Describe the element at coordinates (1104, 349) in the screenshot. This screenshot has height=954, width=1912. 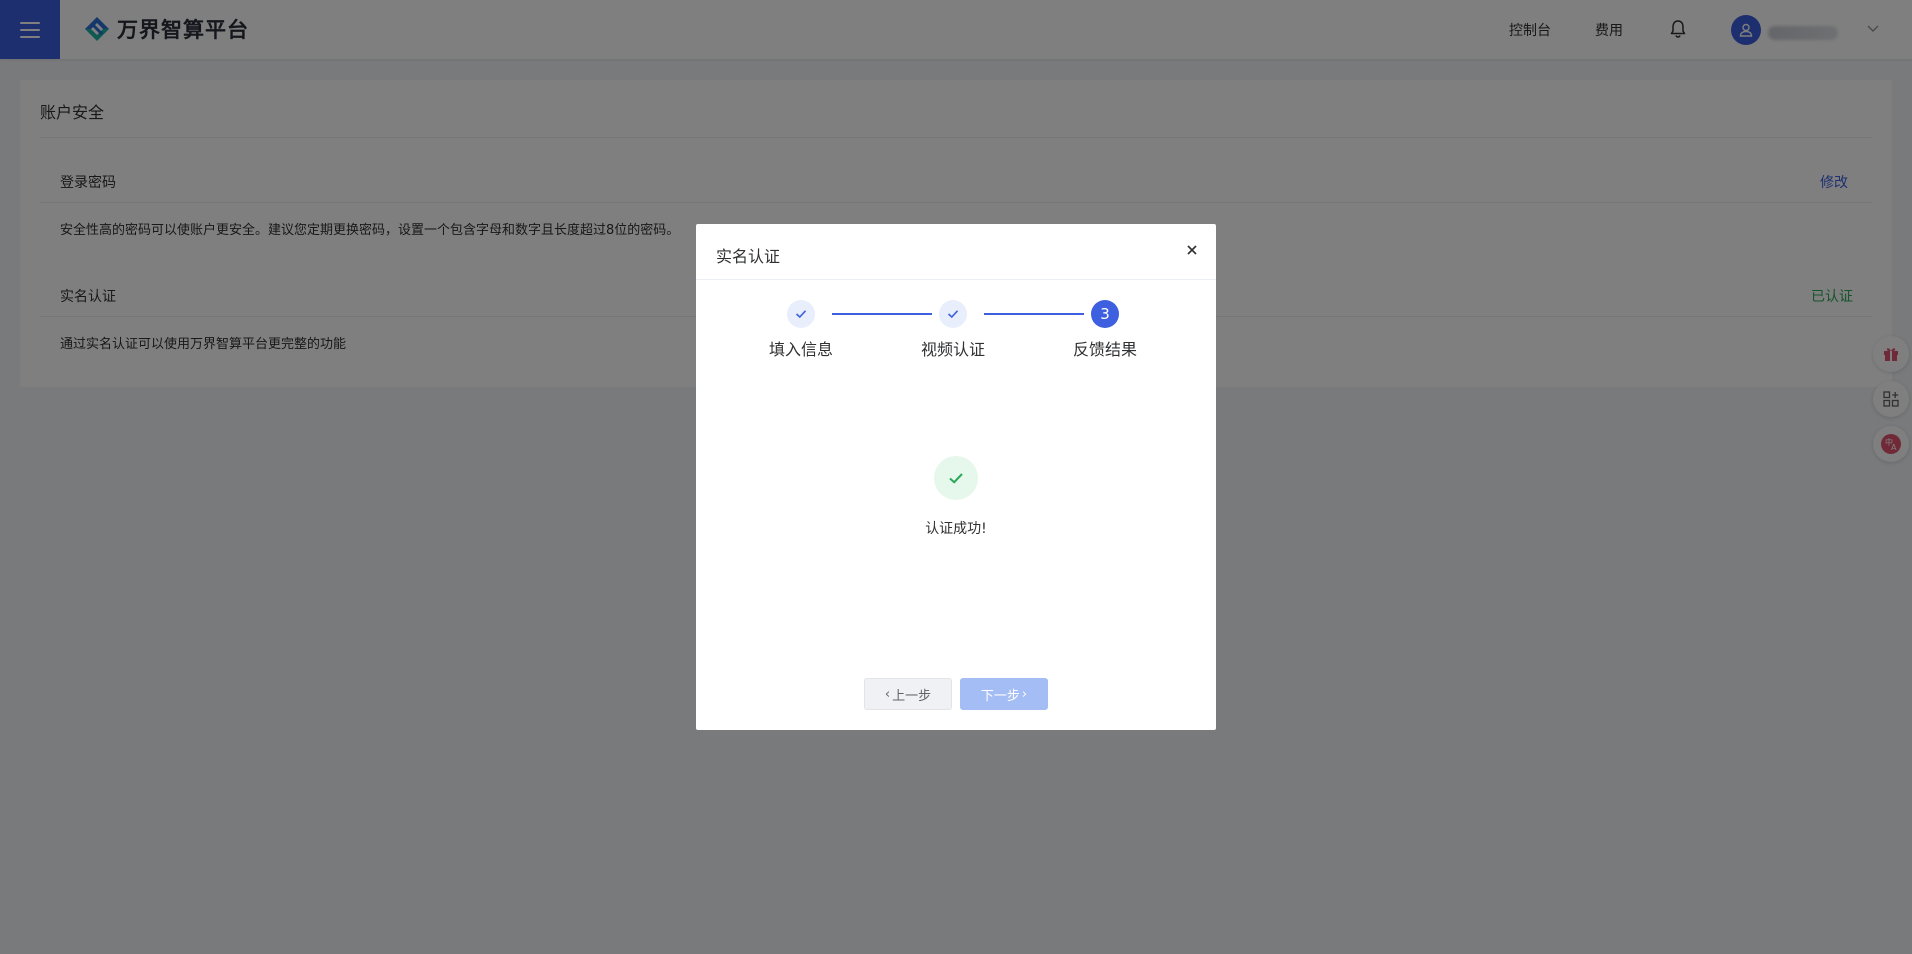
I see `step-label: 反馈结果` at that location.